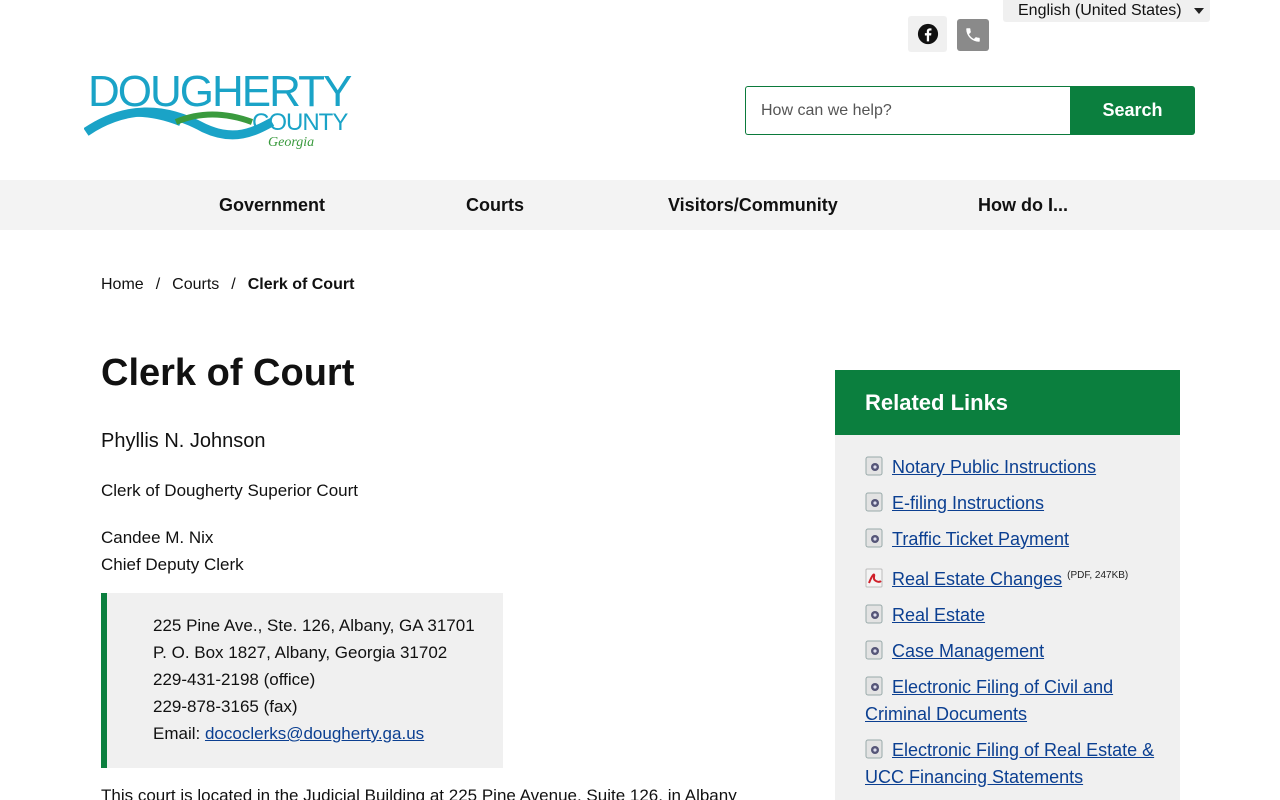 Image resolution: width=1280 pixels, height=800 pixels. Describe the element at coordinates (977, 579) in the screenshot. I see `related-link-real-estate-changes: Real Estate Changes` at that location.